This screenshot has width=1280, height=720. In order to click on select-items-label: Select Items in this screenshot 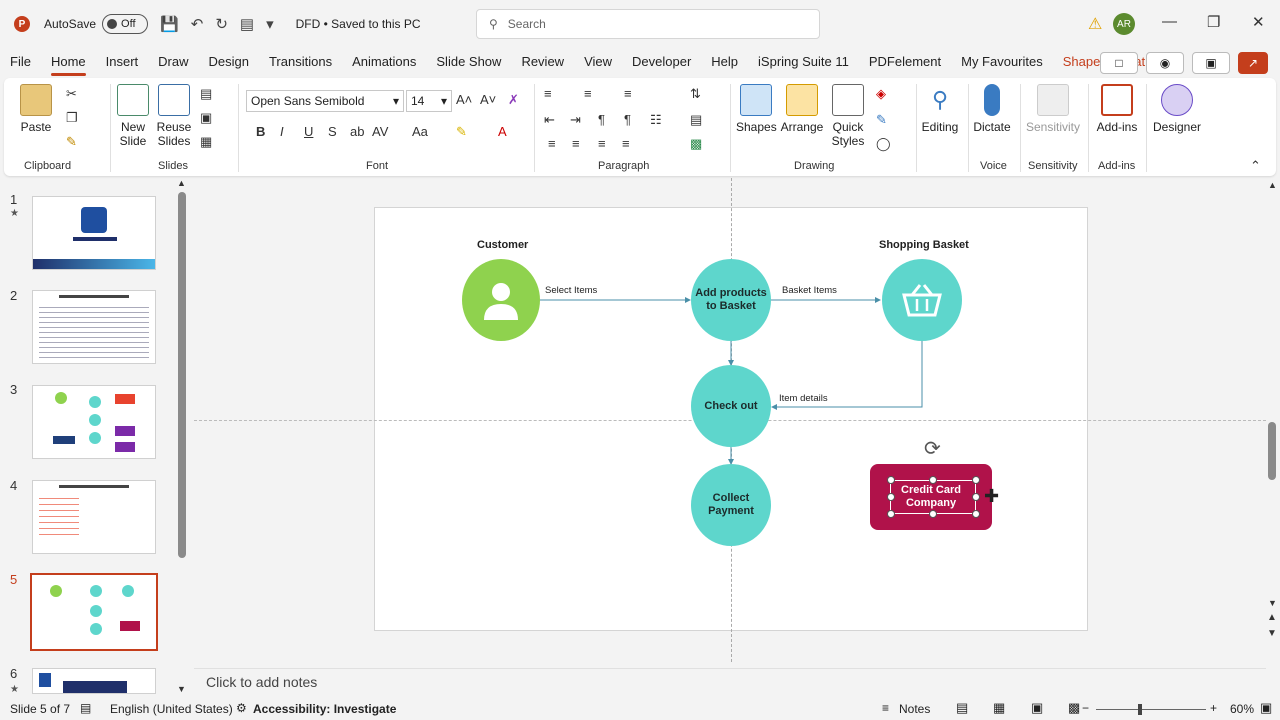, I will do `click(571, 290)`.